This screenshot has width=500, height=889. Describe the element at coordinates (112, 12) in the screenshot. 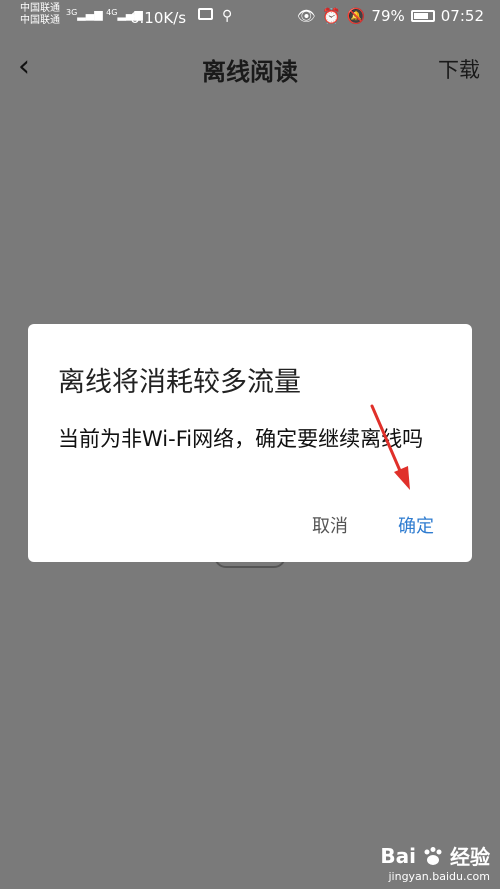

I see `network-2: 4G` at that location.